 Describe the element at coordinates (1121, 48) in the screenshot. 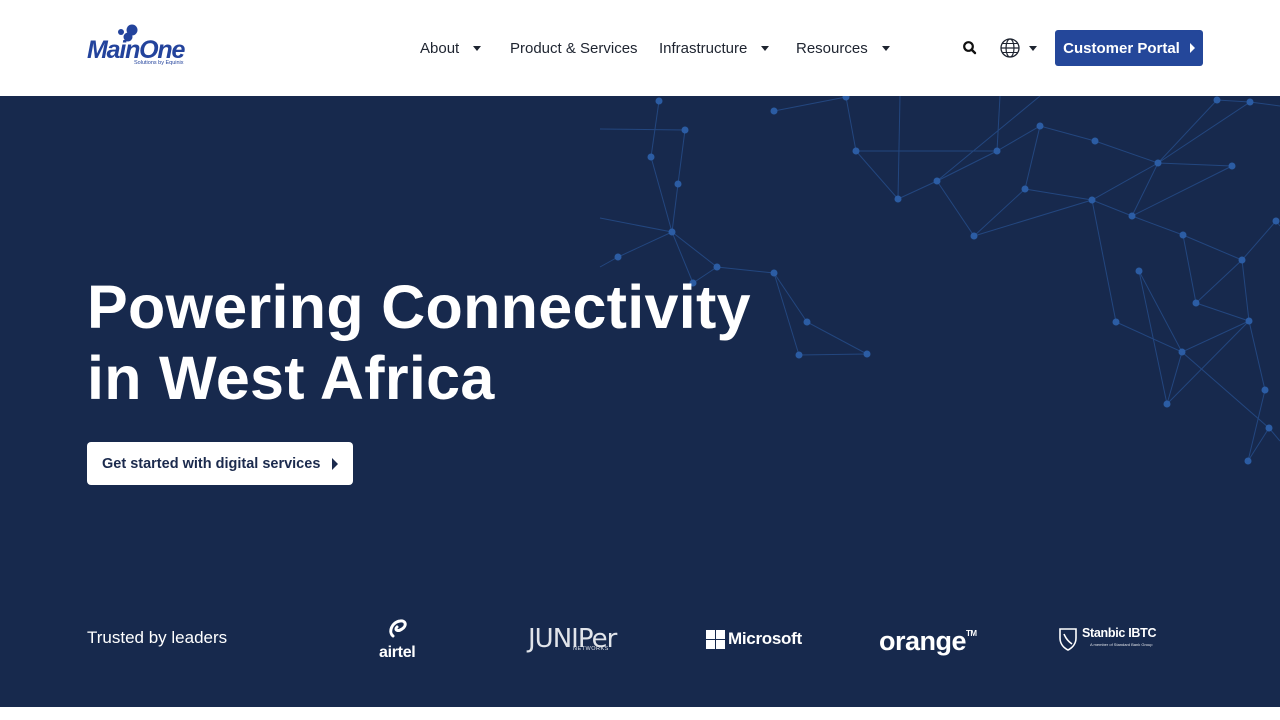

I see `customer-portal-label: Customer Portal` at that location.